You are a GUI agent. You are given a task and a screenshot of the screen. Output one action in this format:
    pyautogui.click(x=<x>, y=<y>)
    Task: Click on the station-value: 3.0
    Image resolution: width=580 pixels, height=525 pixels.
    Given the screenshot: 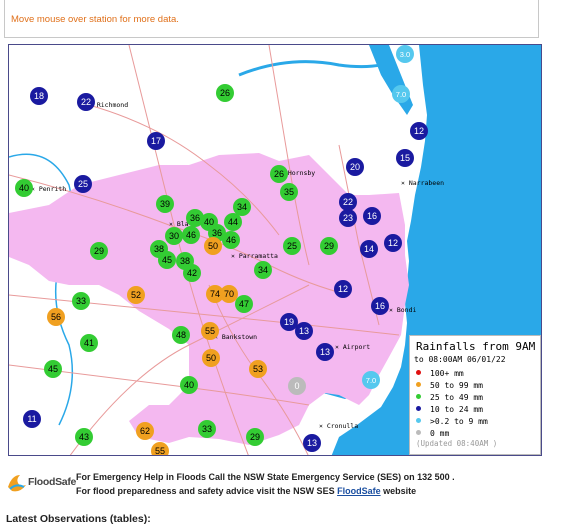 What is the action you would take?
    pyautogui.click(x=405, y=54)
    